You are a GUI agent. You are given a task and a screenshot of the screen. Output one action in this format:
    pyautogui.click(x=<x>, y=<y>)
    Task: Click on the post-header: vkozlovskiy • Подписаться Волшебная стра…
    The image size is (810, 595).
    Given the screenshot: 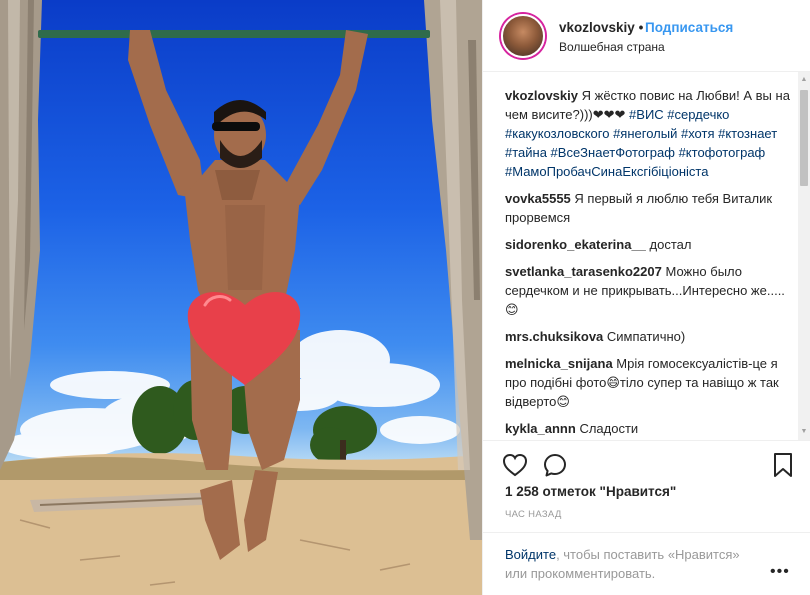 What is the action you would take?
    pyautogui.click(x=646, y=36)
    